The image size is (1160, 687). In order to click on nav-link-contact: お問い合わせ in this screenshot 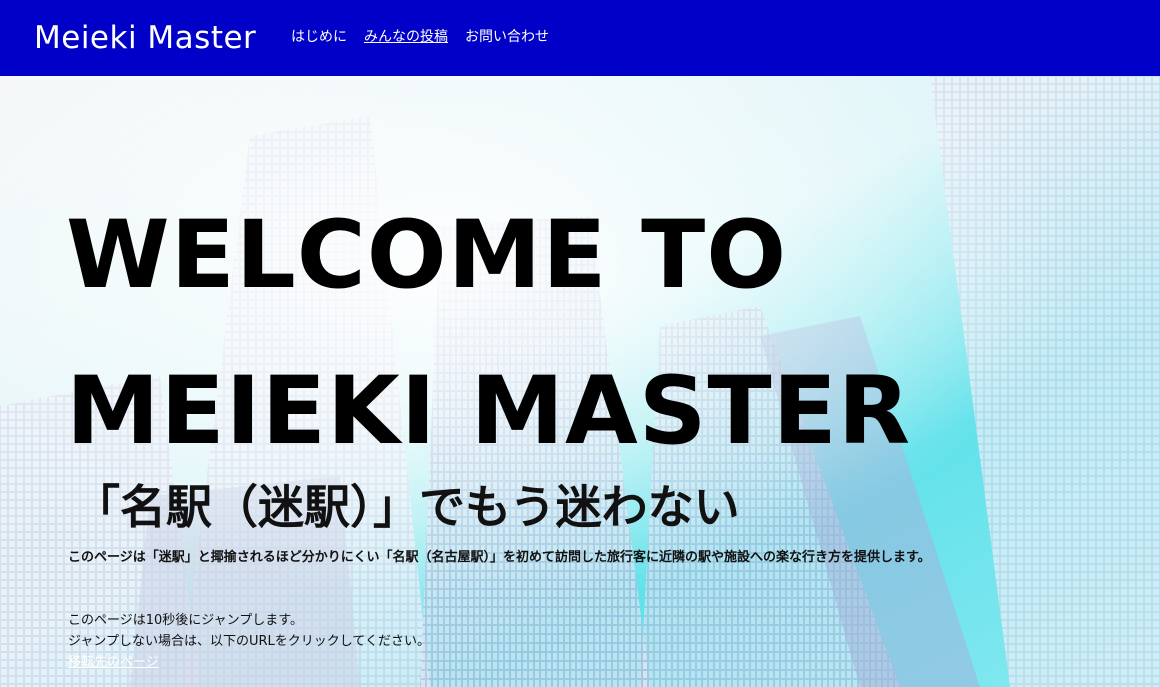, I will do `click(507, 37)`.